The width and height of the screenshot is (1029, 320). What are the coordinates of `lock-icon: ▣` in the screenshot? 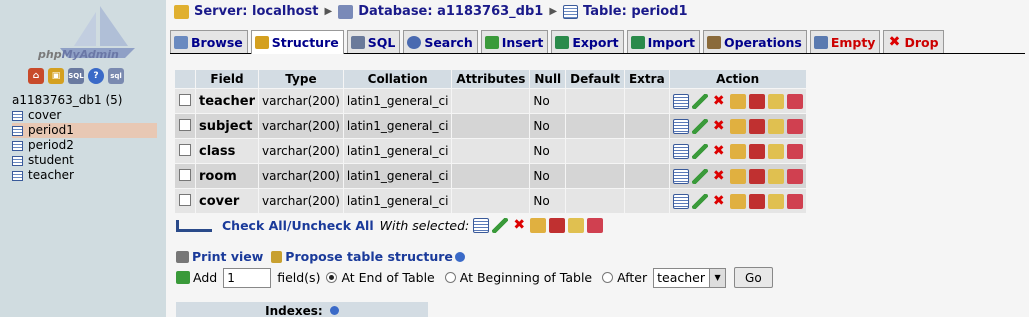 It's located at (56, 76).